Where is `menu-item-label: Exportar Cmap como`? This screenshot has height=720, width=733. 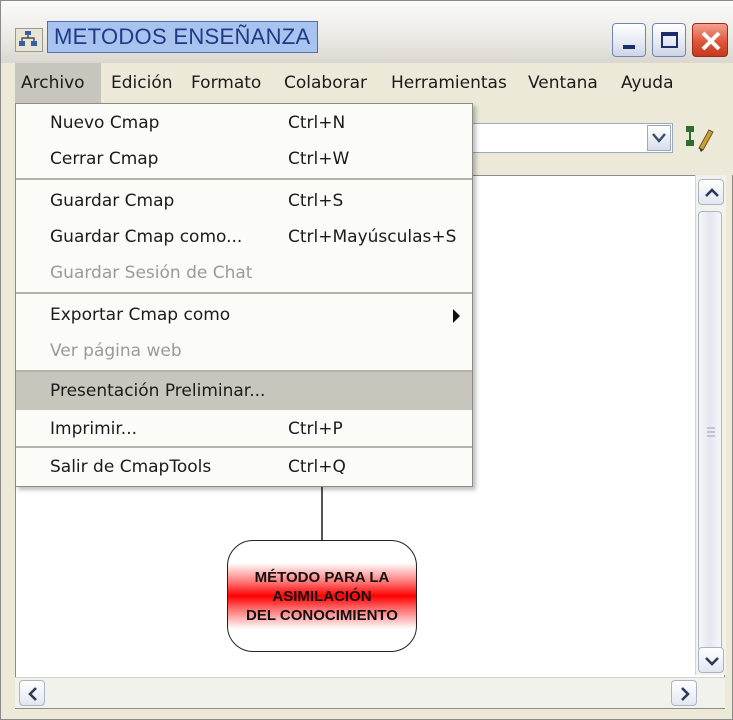
menu-item-label: Exportar Cmap como is located at coordinates (140, 315).